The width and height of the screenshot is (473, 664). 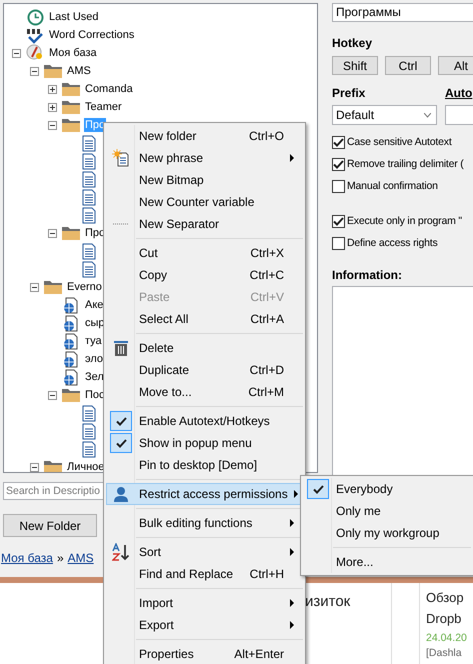 I want to click on menu-item: Find and Replace Ctrl+H, so click(x=204, y=574).